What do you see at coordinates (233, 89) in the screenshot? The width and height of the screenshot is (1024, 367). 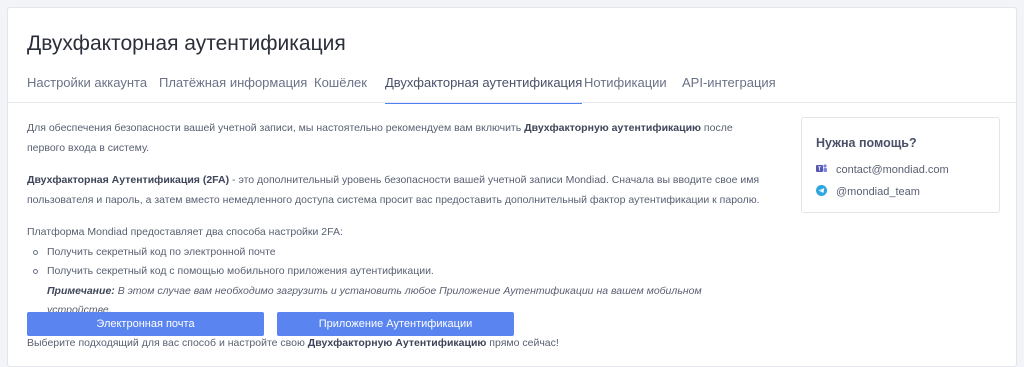 I see `tab-billing: Платёжная информация` at bounding box center [233, 89].